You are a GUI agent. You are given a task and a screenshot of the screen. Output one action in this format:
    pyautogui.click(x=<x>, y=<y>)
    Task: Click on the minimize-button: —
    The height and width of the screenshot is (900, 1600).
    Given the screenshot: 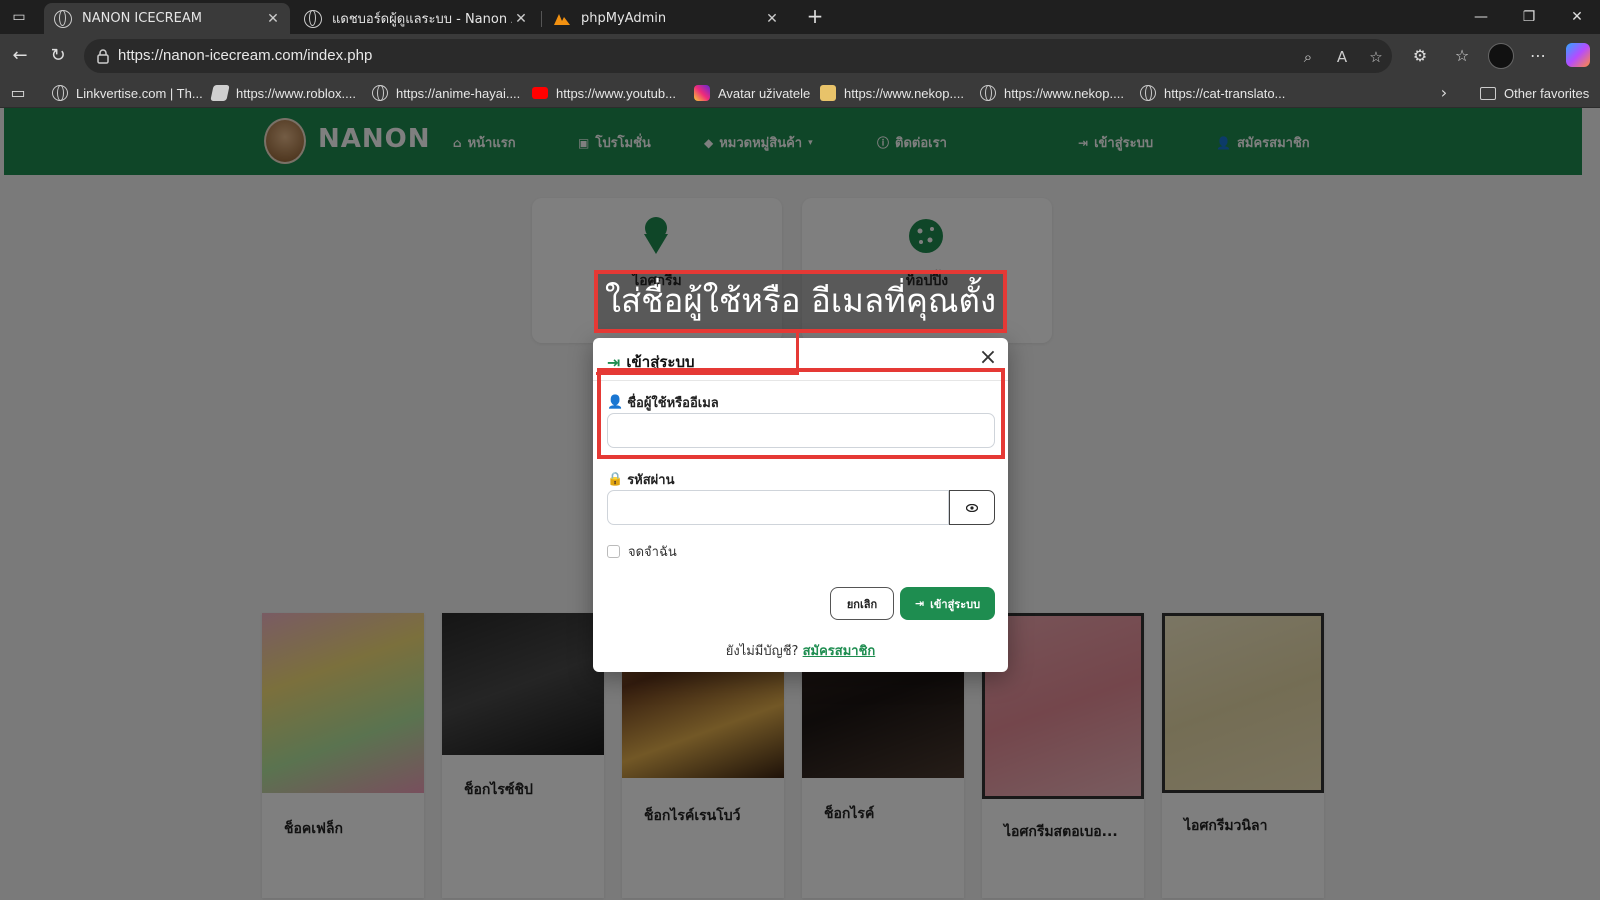 What is the action you would take?
    pyautogui.click(x=1481, y=17)
    